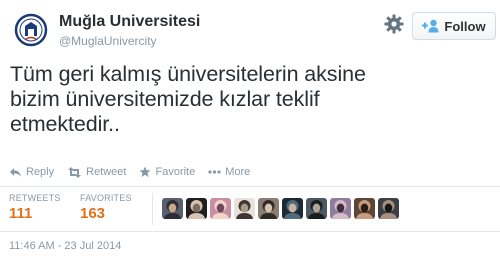  I want to click on follow-button: Follow, so click(454, 26).